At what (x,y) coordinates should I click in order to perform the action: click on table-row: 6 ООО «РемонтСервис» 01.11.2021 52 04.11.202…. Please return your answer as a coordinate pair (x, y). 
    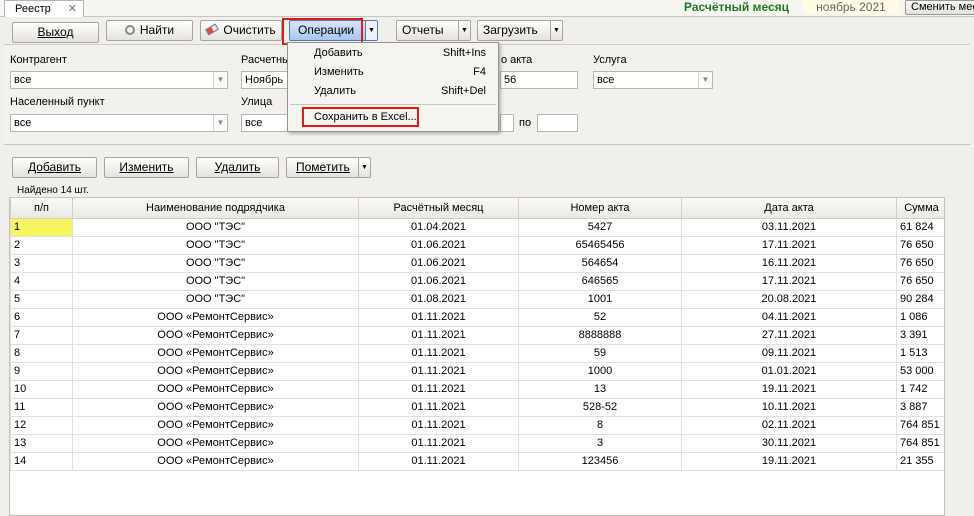
    Looking at the image, I should click on (477, 317).